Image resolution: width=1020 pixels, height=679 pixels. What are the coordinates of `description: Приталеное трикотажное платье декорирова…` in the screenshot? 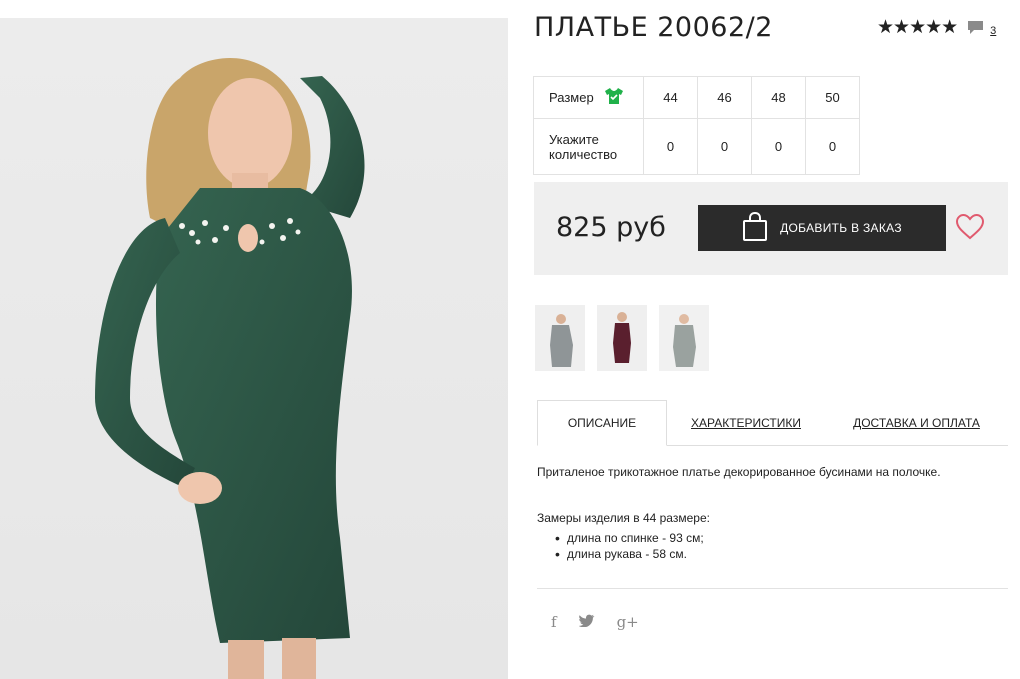 It's located at (772, 513).